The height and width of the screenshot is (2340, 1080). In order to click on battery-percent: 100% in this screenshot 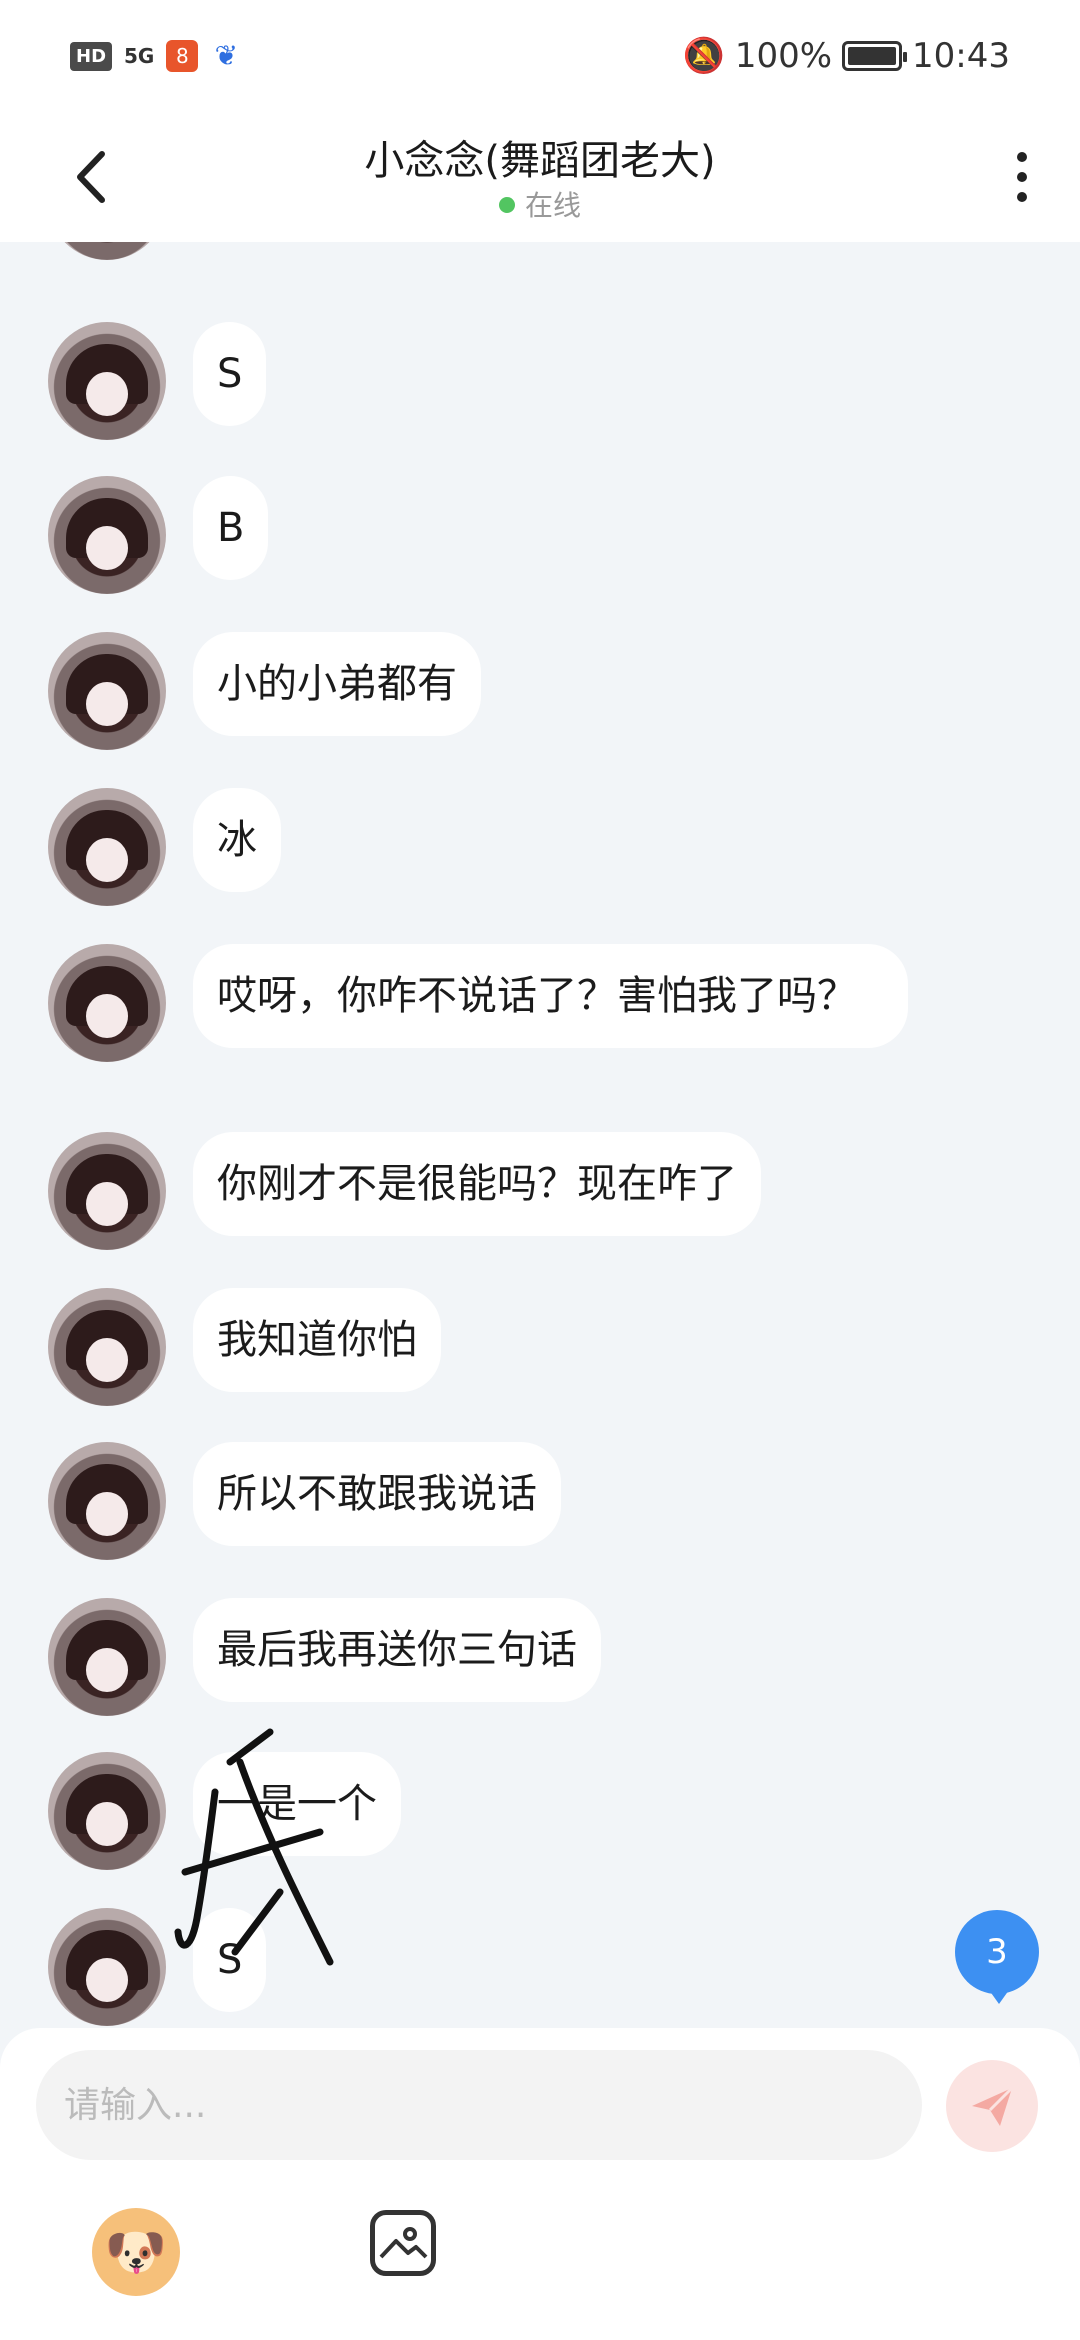, I will do `click(783, 56)`.